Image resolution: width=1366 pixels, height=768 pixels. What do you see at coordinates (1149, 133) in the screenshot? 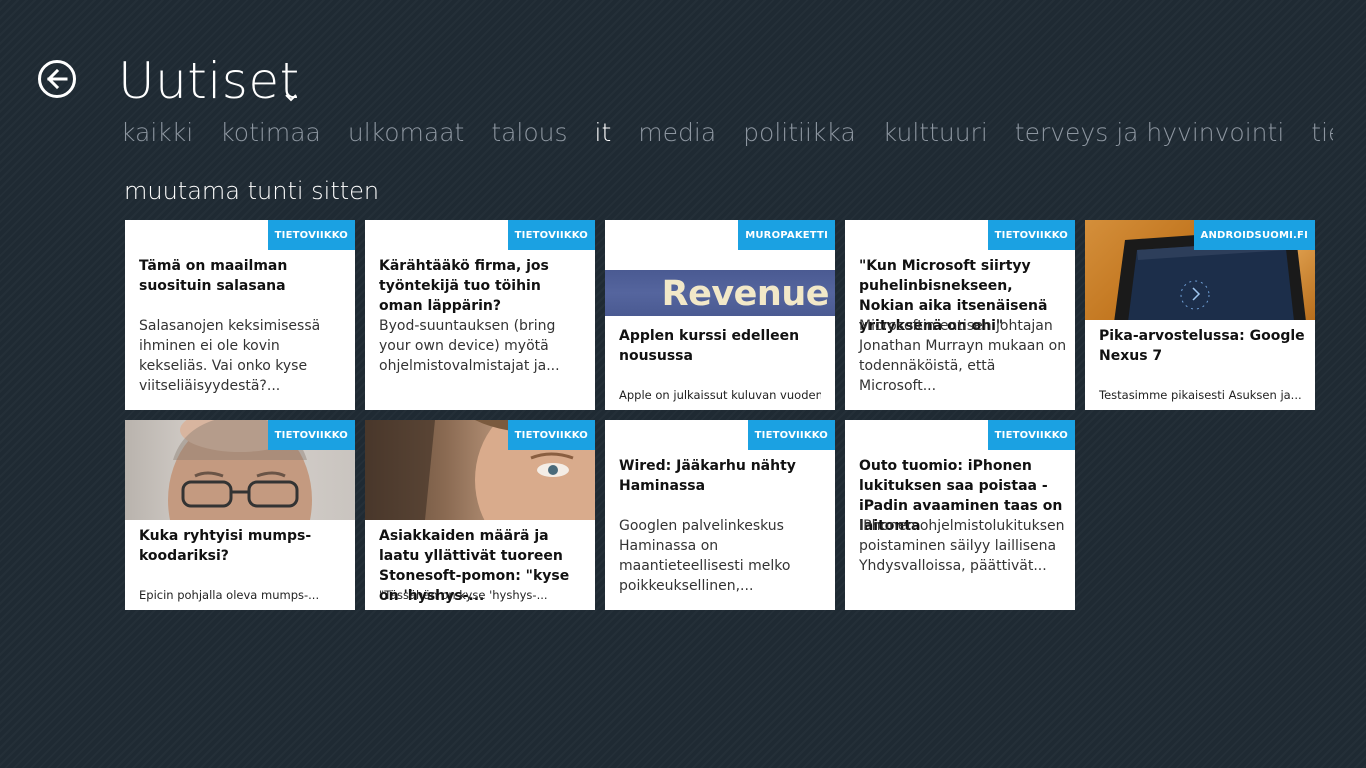
I see `category-terveys: terveys ja hyvinvointi` at bounding box center [1149, 133].